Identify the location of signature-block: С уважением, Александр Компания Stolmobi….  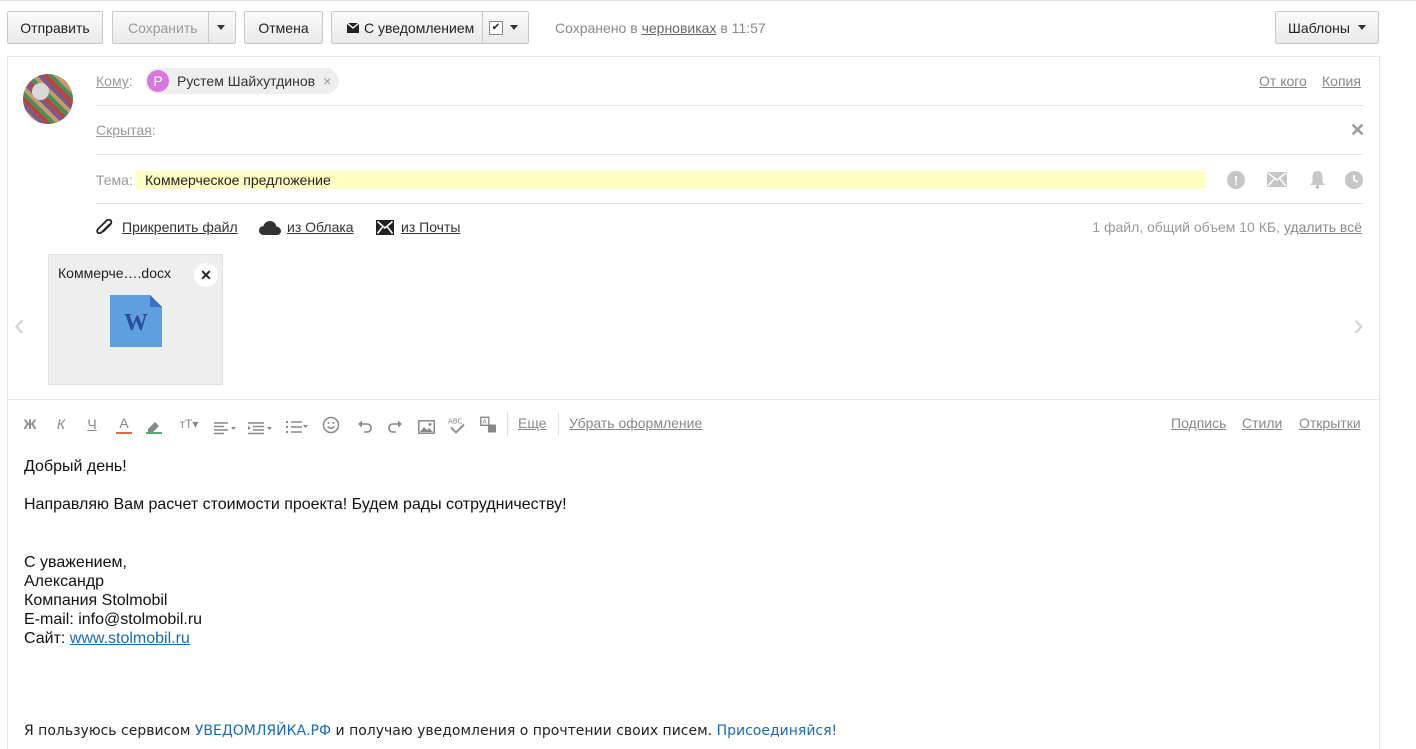
(113, 600).